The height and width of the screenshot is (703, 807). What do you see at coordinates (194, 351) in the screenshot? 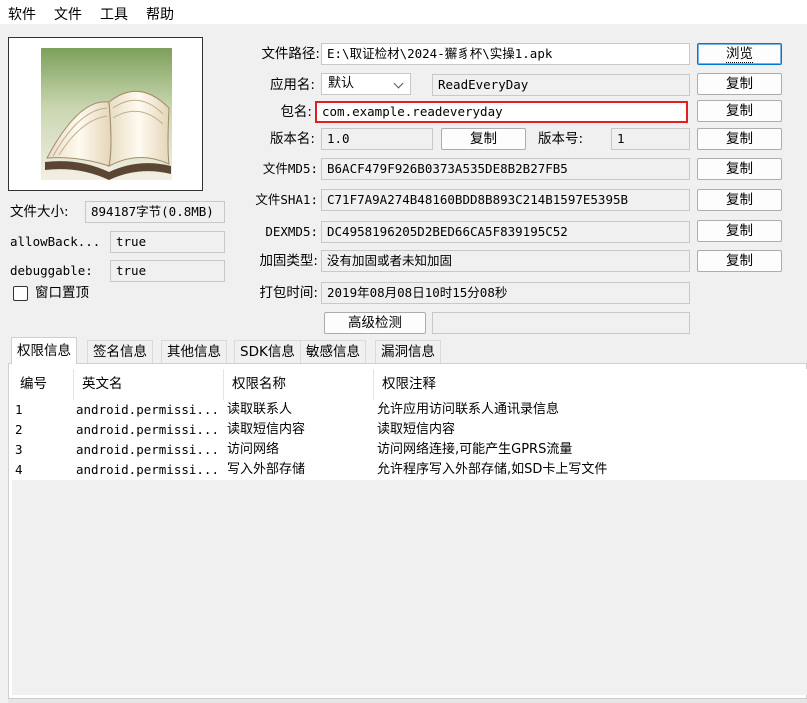
I see `tab-other: 其他信息` at bounding box center [194, 351].